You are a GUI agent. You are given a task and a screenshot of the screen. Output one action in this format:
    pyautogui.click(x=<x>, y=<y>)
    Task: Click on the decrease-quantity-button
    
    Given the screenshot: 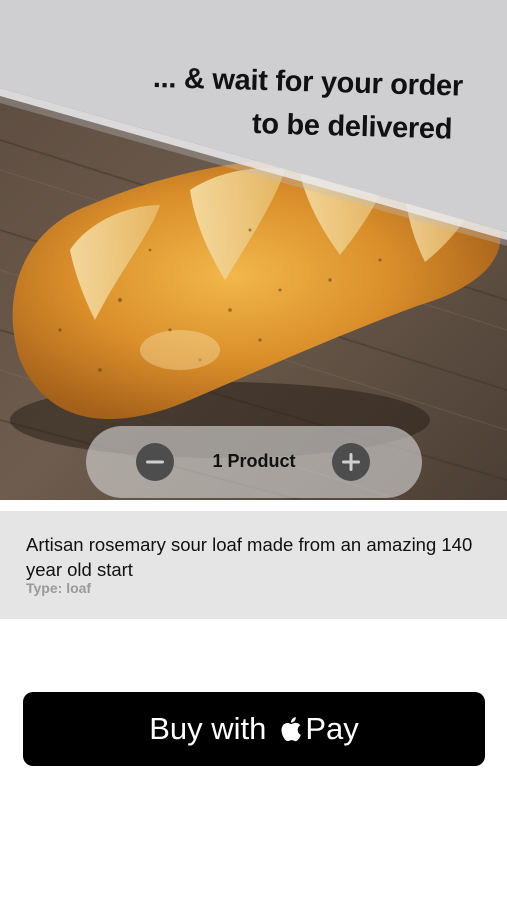 What is the action you would take?
    pyautogui.click(x=155, y=462)
    